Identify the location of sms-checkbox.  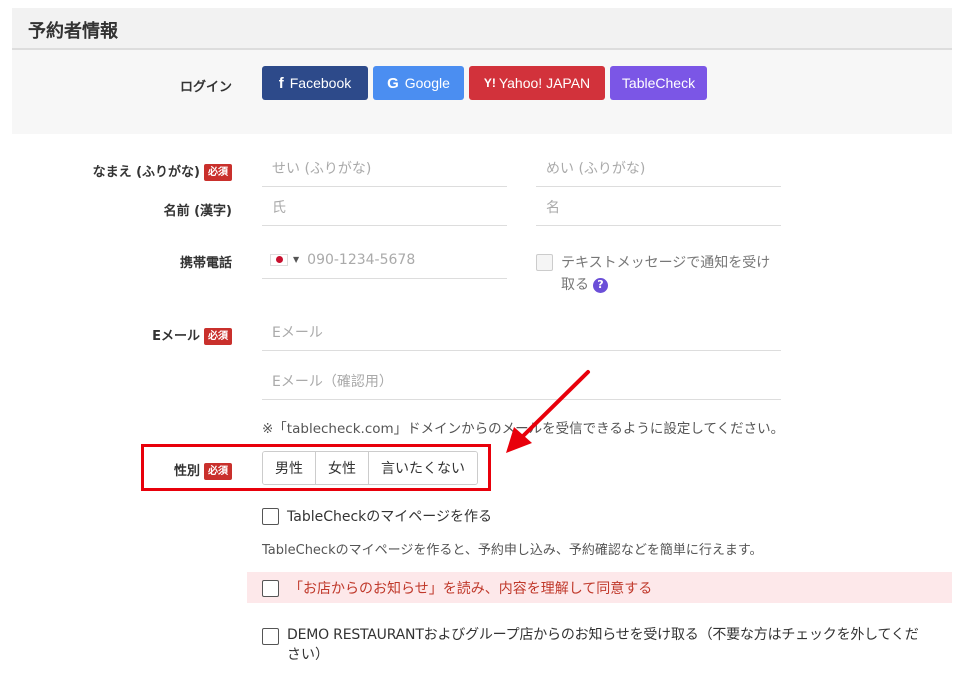
(544, 261).